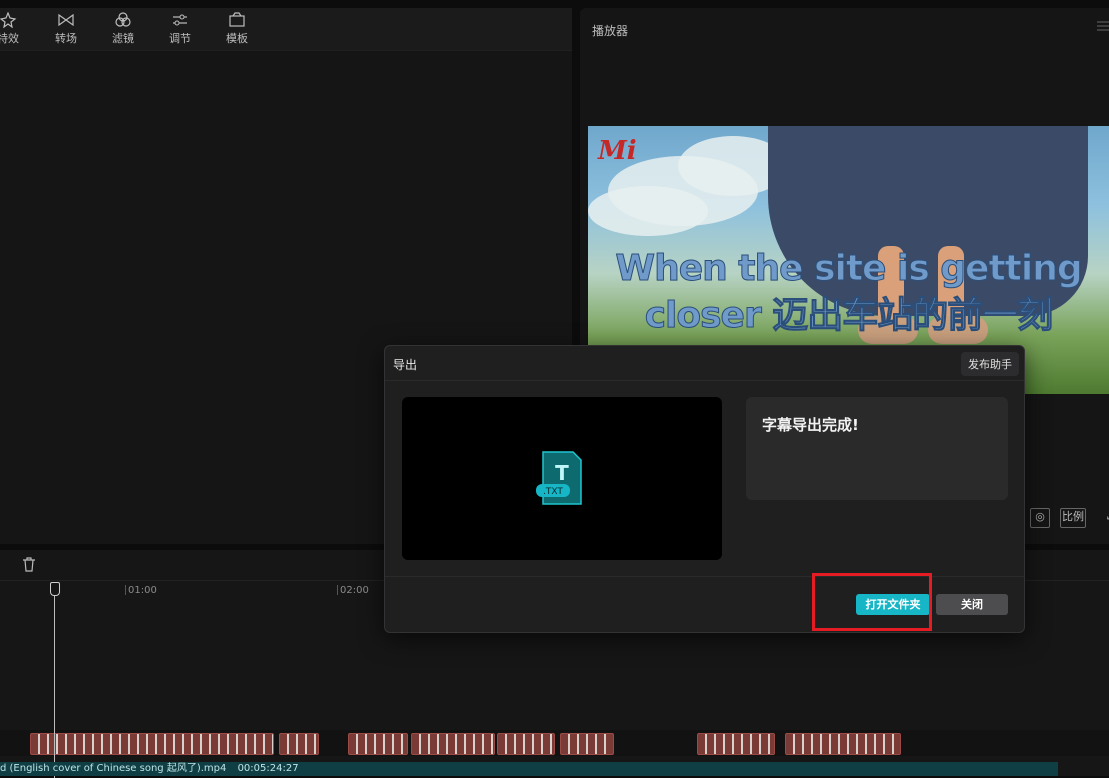 Image resolution: width=1109 pixels, height=778 pixels. What do you see at coordinates (180, 29) in the screenshot?
I see `toolbar-item-adjust: 调节` at bounding box center [180, 29].